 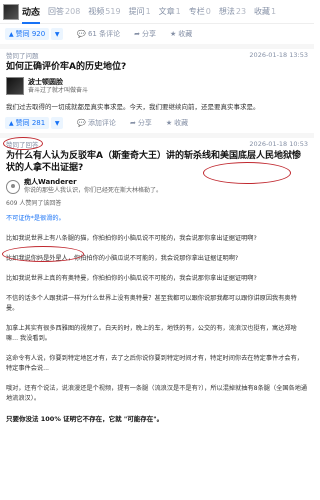 What do you see at coordinates (157, 34) in the screenshot?
I see `top-actions: ▲ 赞同 920 ▼ 💬 61 条评论 ➦ 分享 ★ 收藏` at bounding box center [157, 34].